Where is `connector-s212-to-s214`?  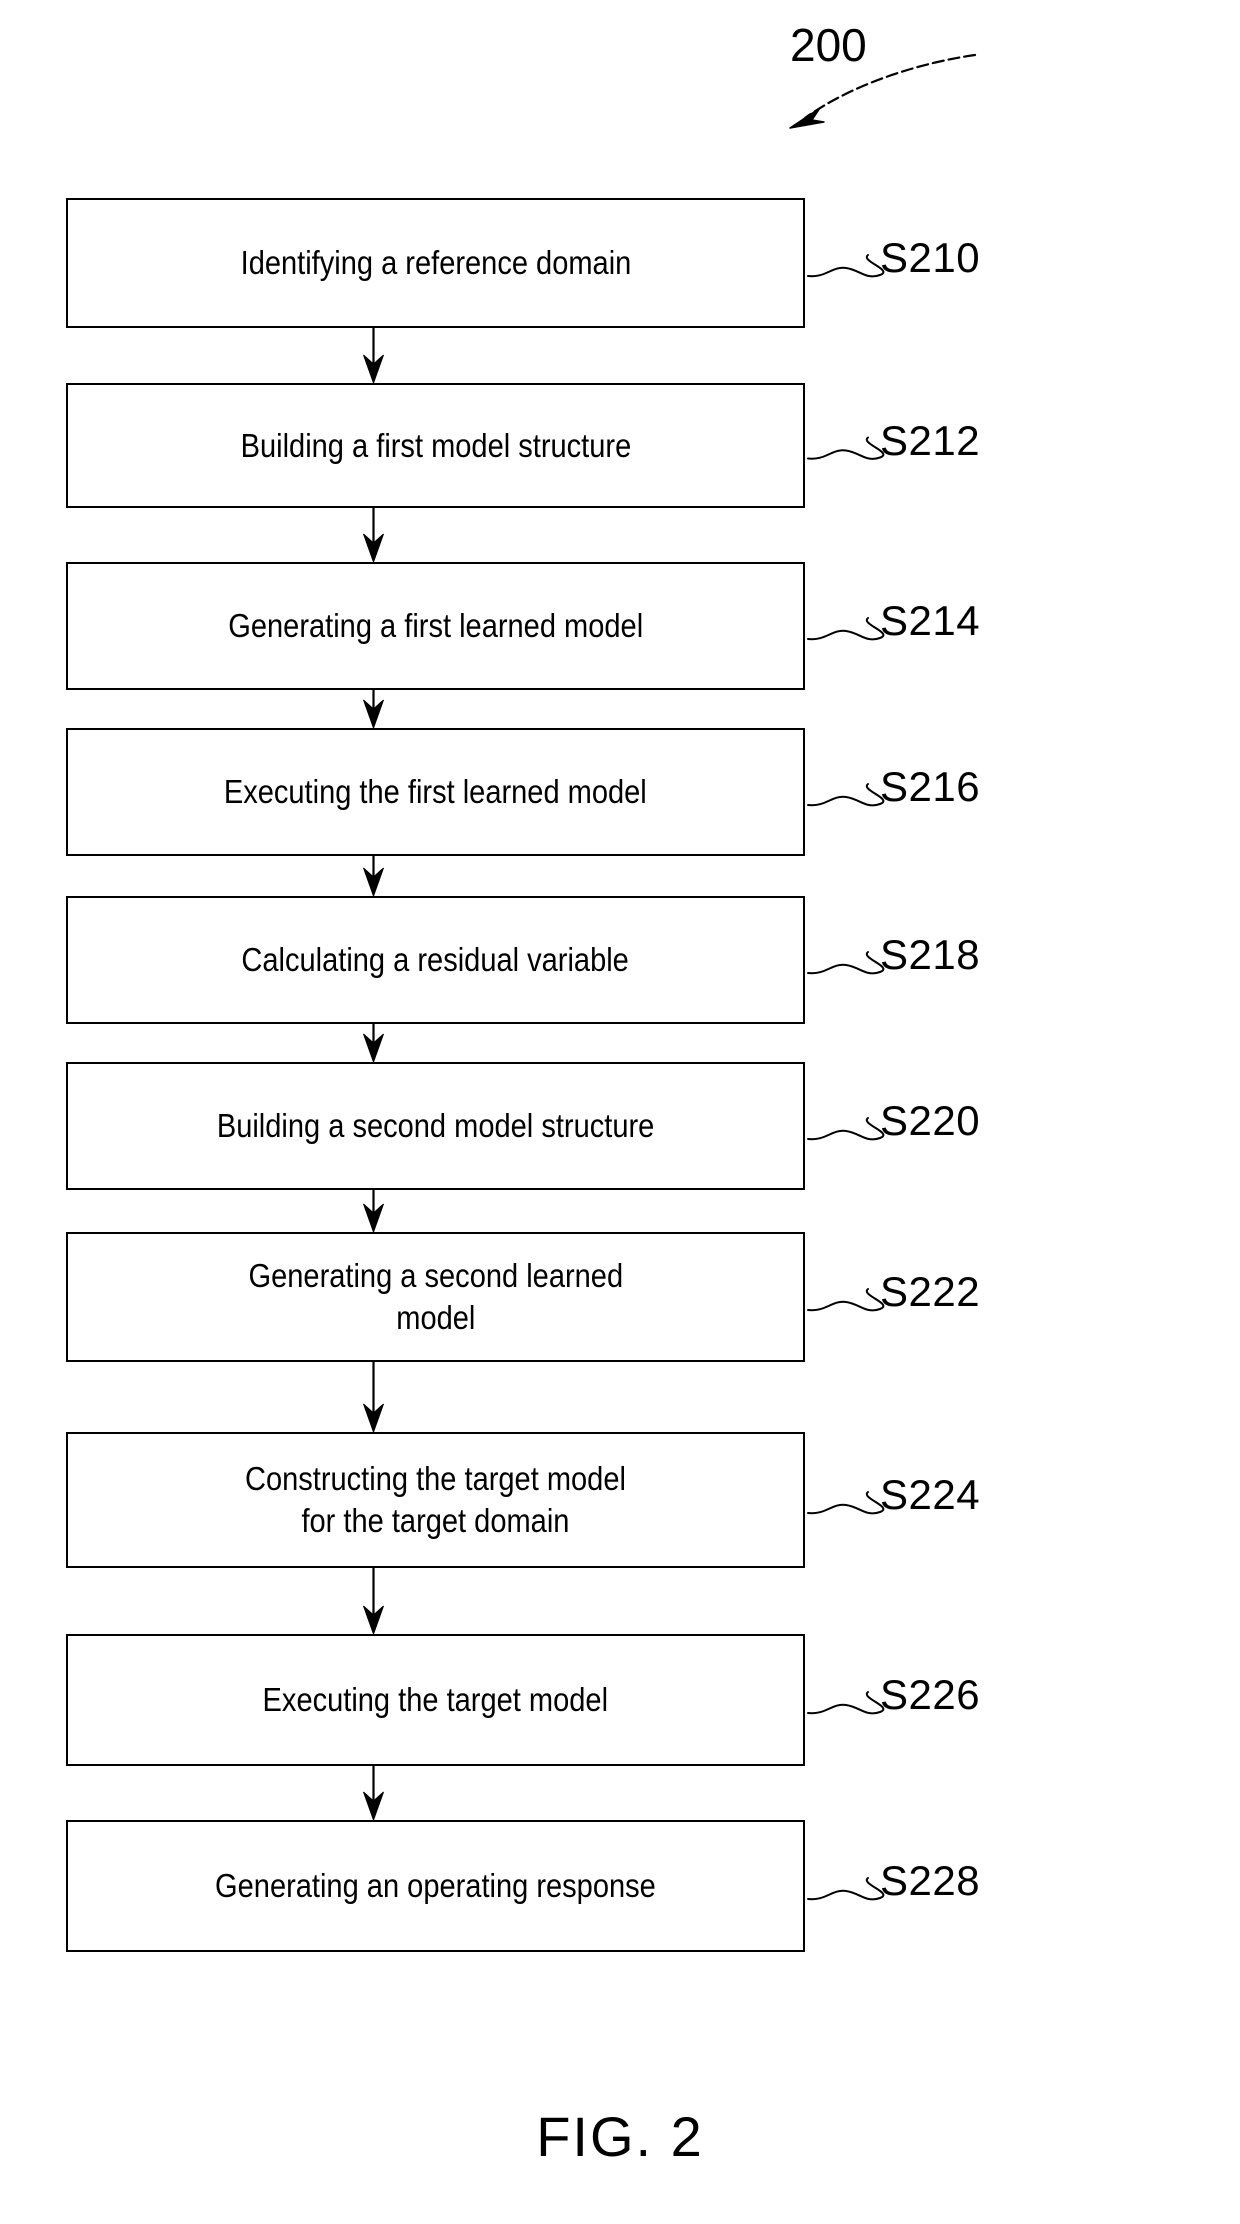
connector-s212-to-s214 is located at coordinates (373, 536).